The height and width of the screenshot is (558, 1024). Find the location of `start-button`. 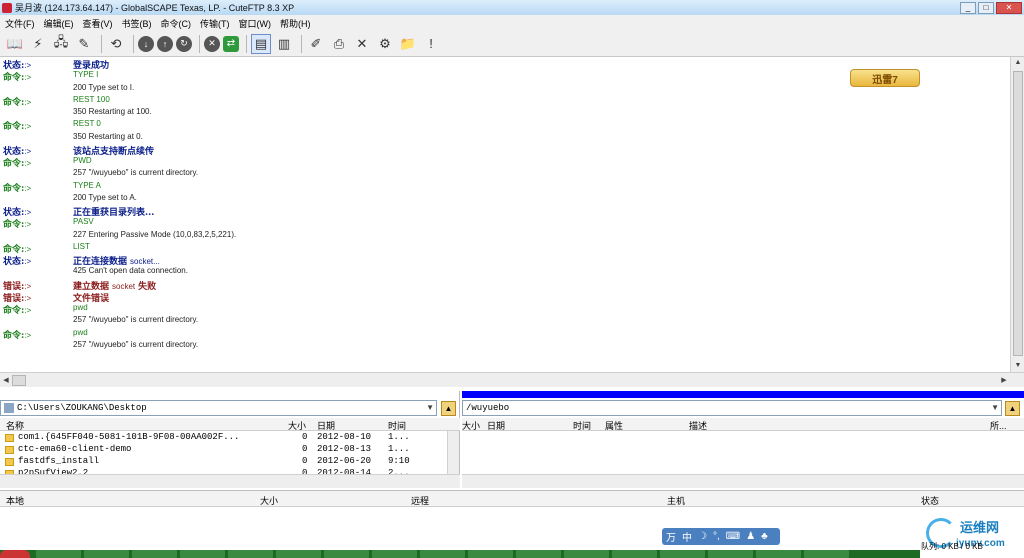

start-button is located at coordinates (15, 554).